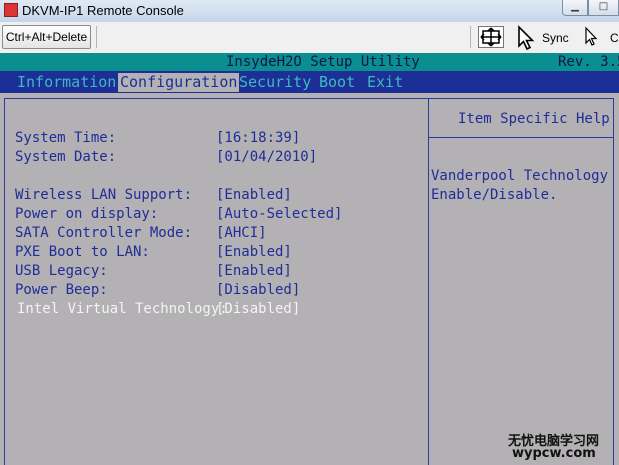 The image size is (619, 465). I want to click on toolbar-cut-off-label: C, so click(614, 38).